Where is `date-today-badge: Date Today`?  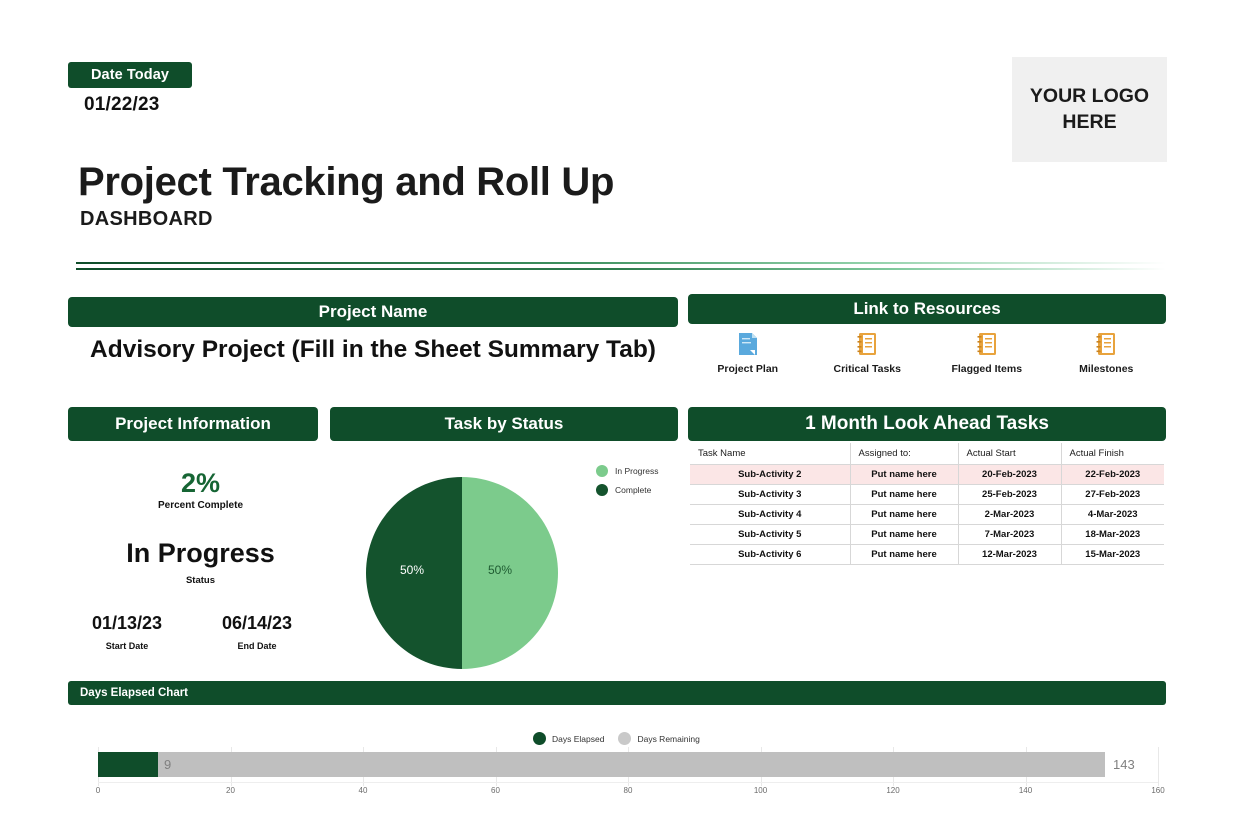
date-today-badge: Date Today is located at coordinates (130, 75).